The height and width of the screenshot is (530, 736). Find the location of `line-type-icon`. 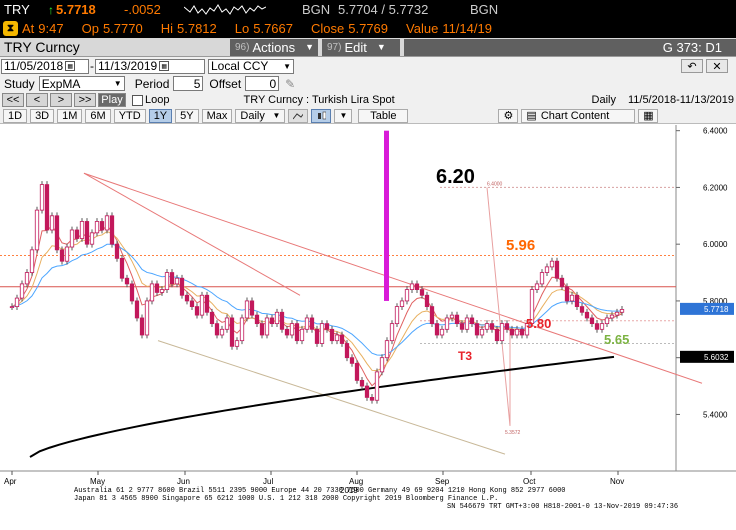

line-type-icon is located at coordinates (298, 115).